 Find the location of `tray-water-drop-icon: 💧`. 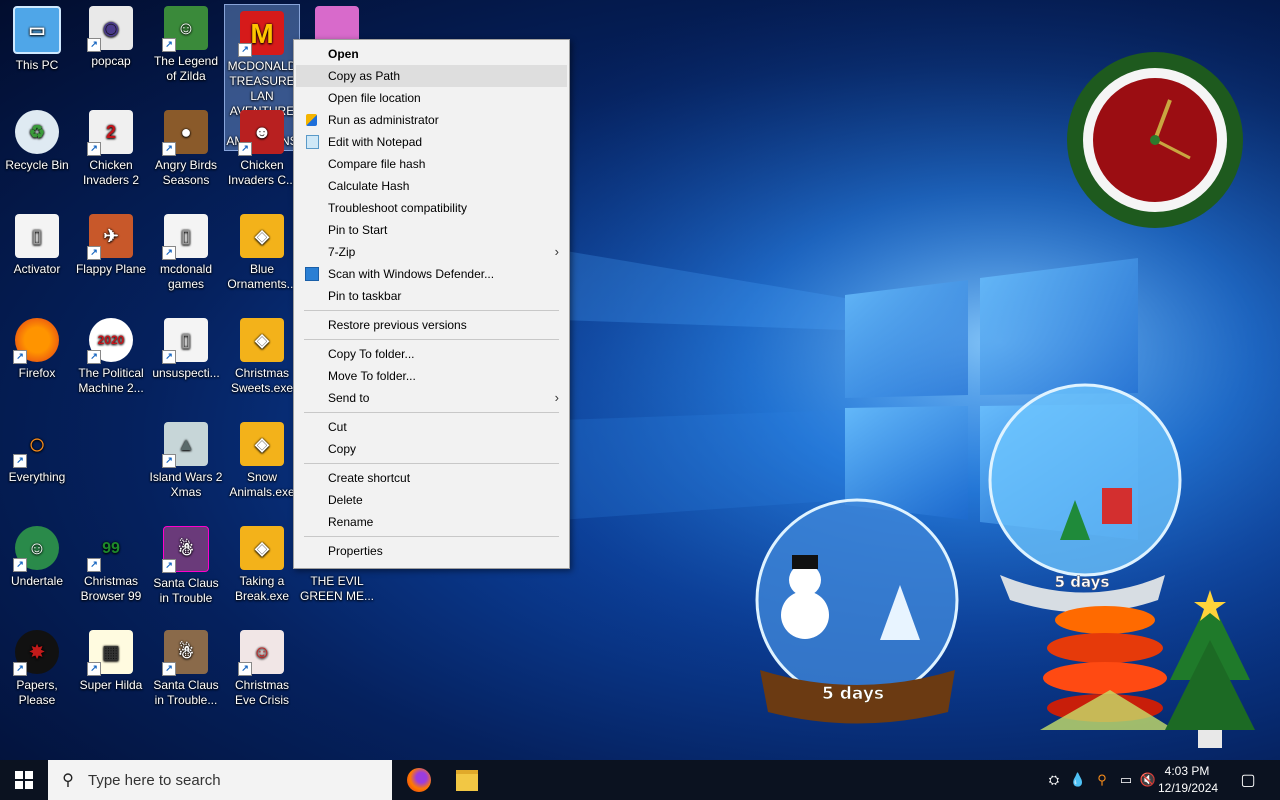

tray-water-drop-icon: 💧 is located at coordinates (1078, 780).